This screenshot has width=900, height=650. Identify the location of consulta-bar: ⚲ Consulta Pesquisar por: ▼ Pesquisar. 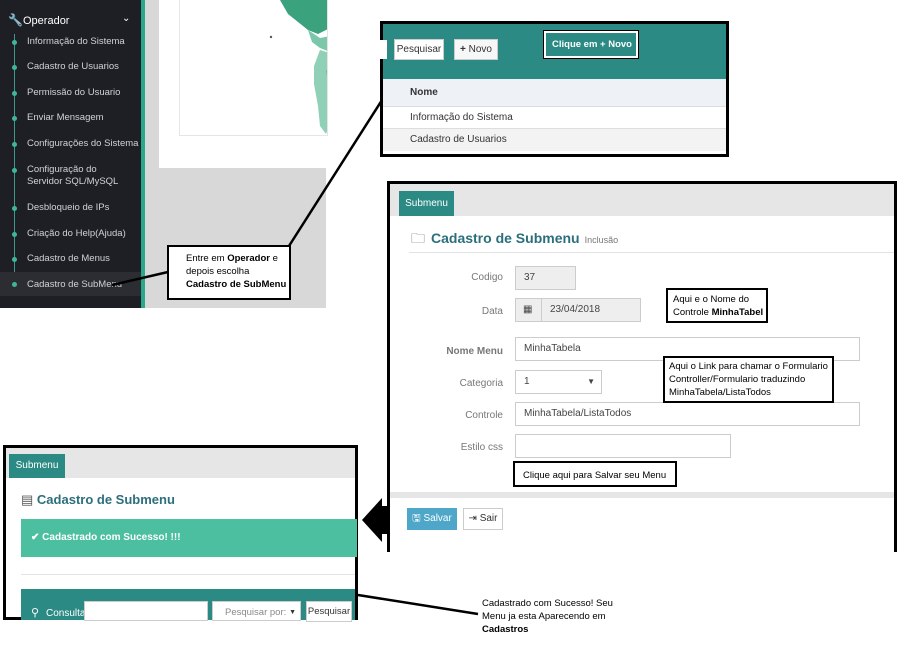
(188, 605).